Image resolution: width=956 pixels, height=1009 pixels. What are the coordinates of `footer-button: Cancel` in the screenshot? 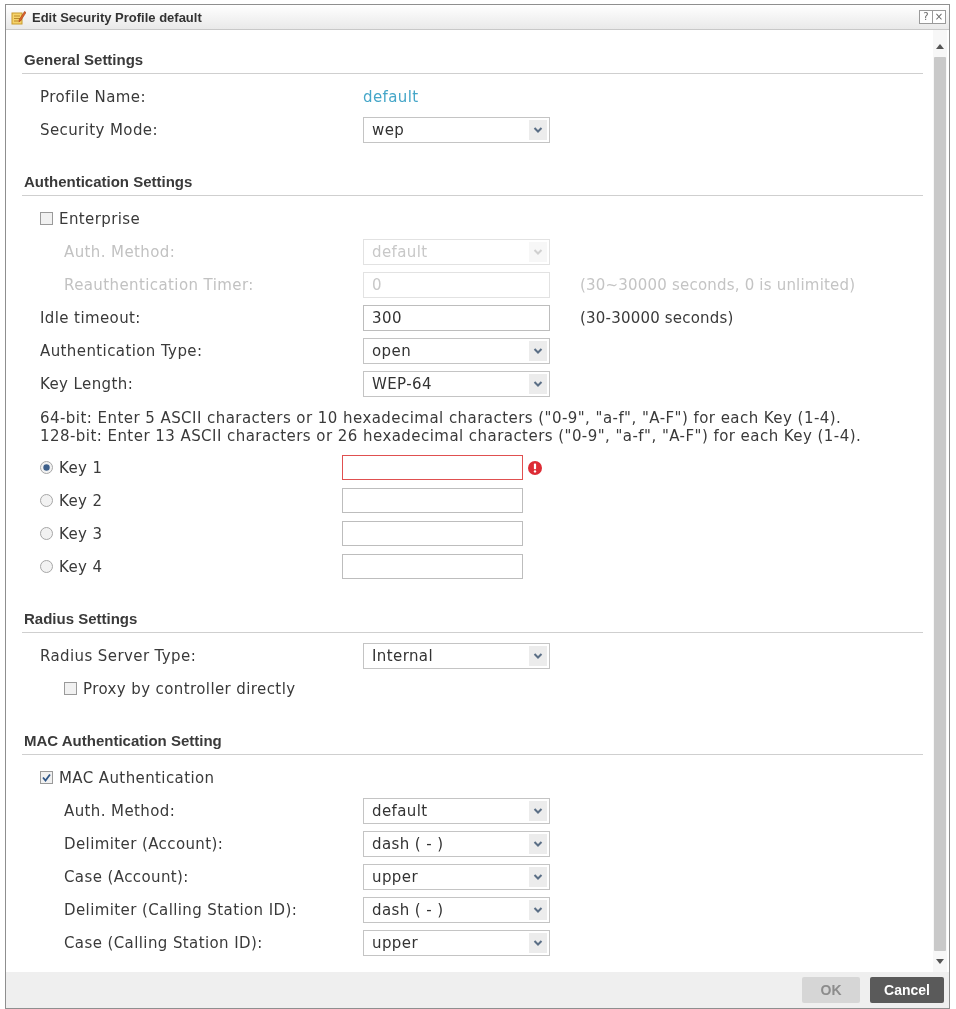 It's located at (907, 990).